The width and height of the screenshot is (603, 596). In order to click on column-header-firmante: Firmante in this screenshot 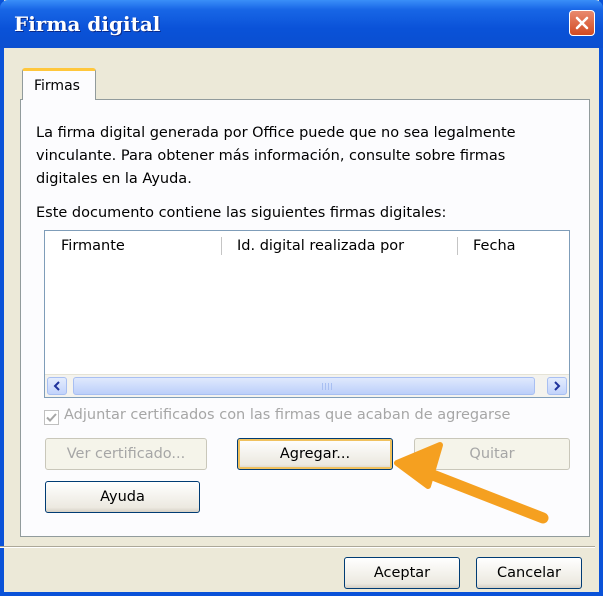, I will do `click(133, 246)`.